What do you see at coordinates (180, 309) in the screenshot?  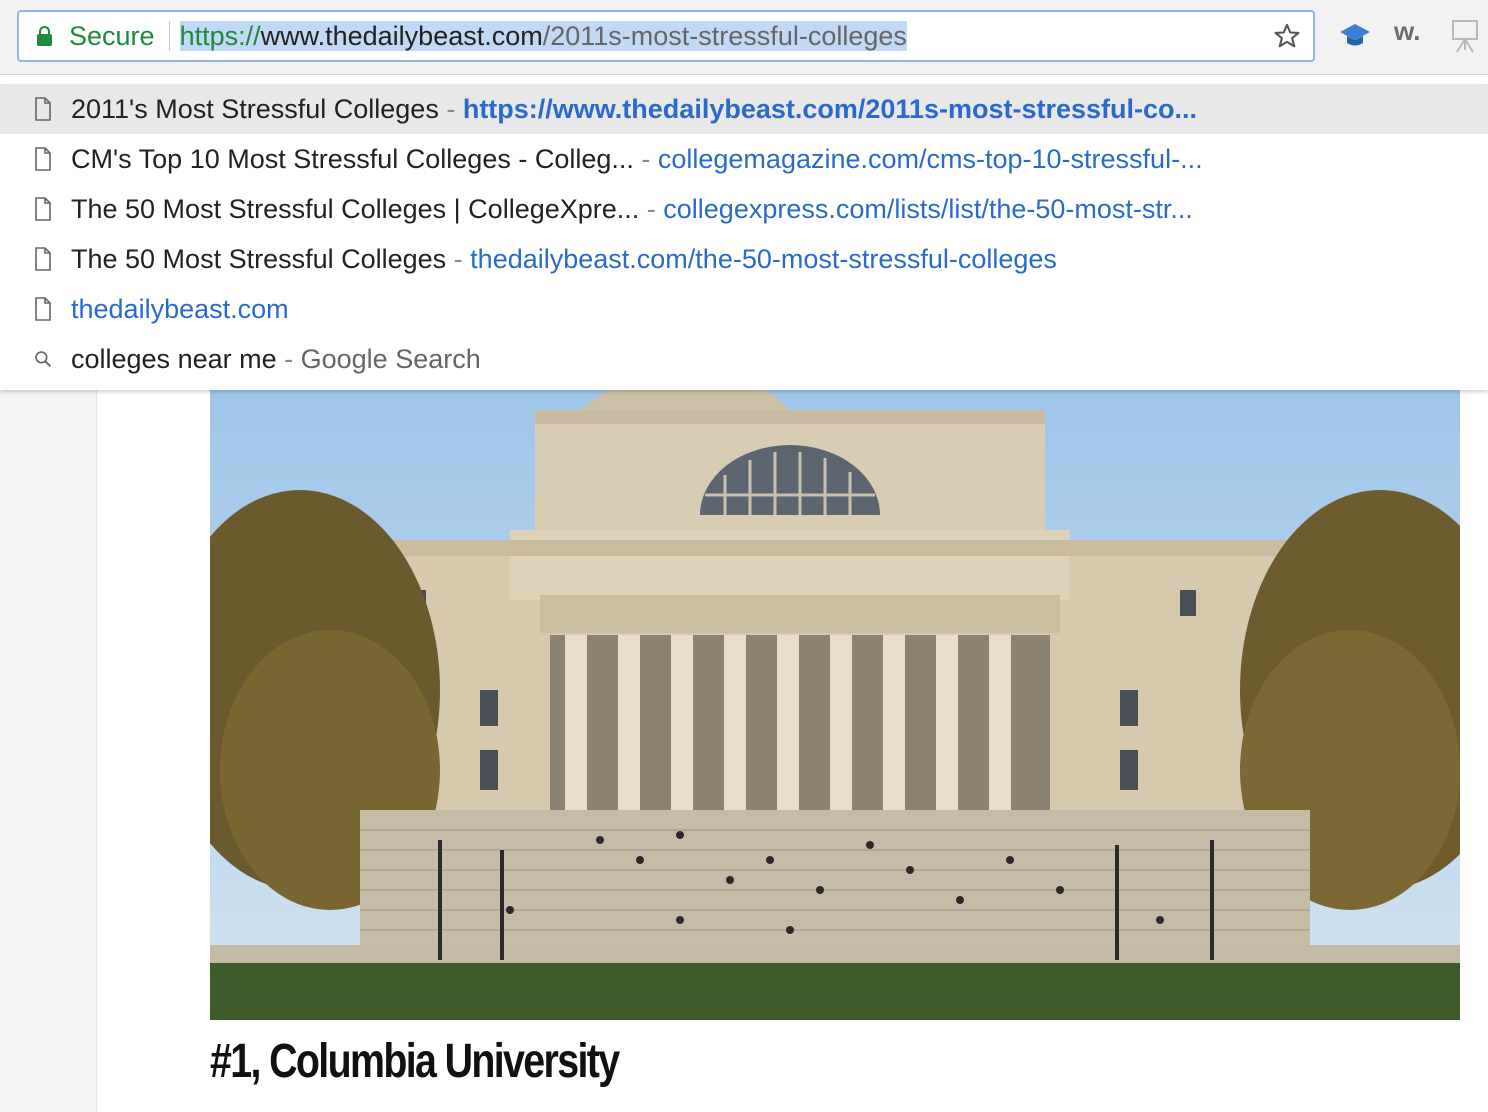 I see `suggestion-url: thedailybeast.com` at bounding box center [180, 309].